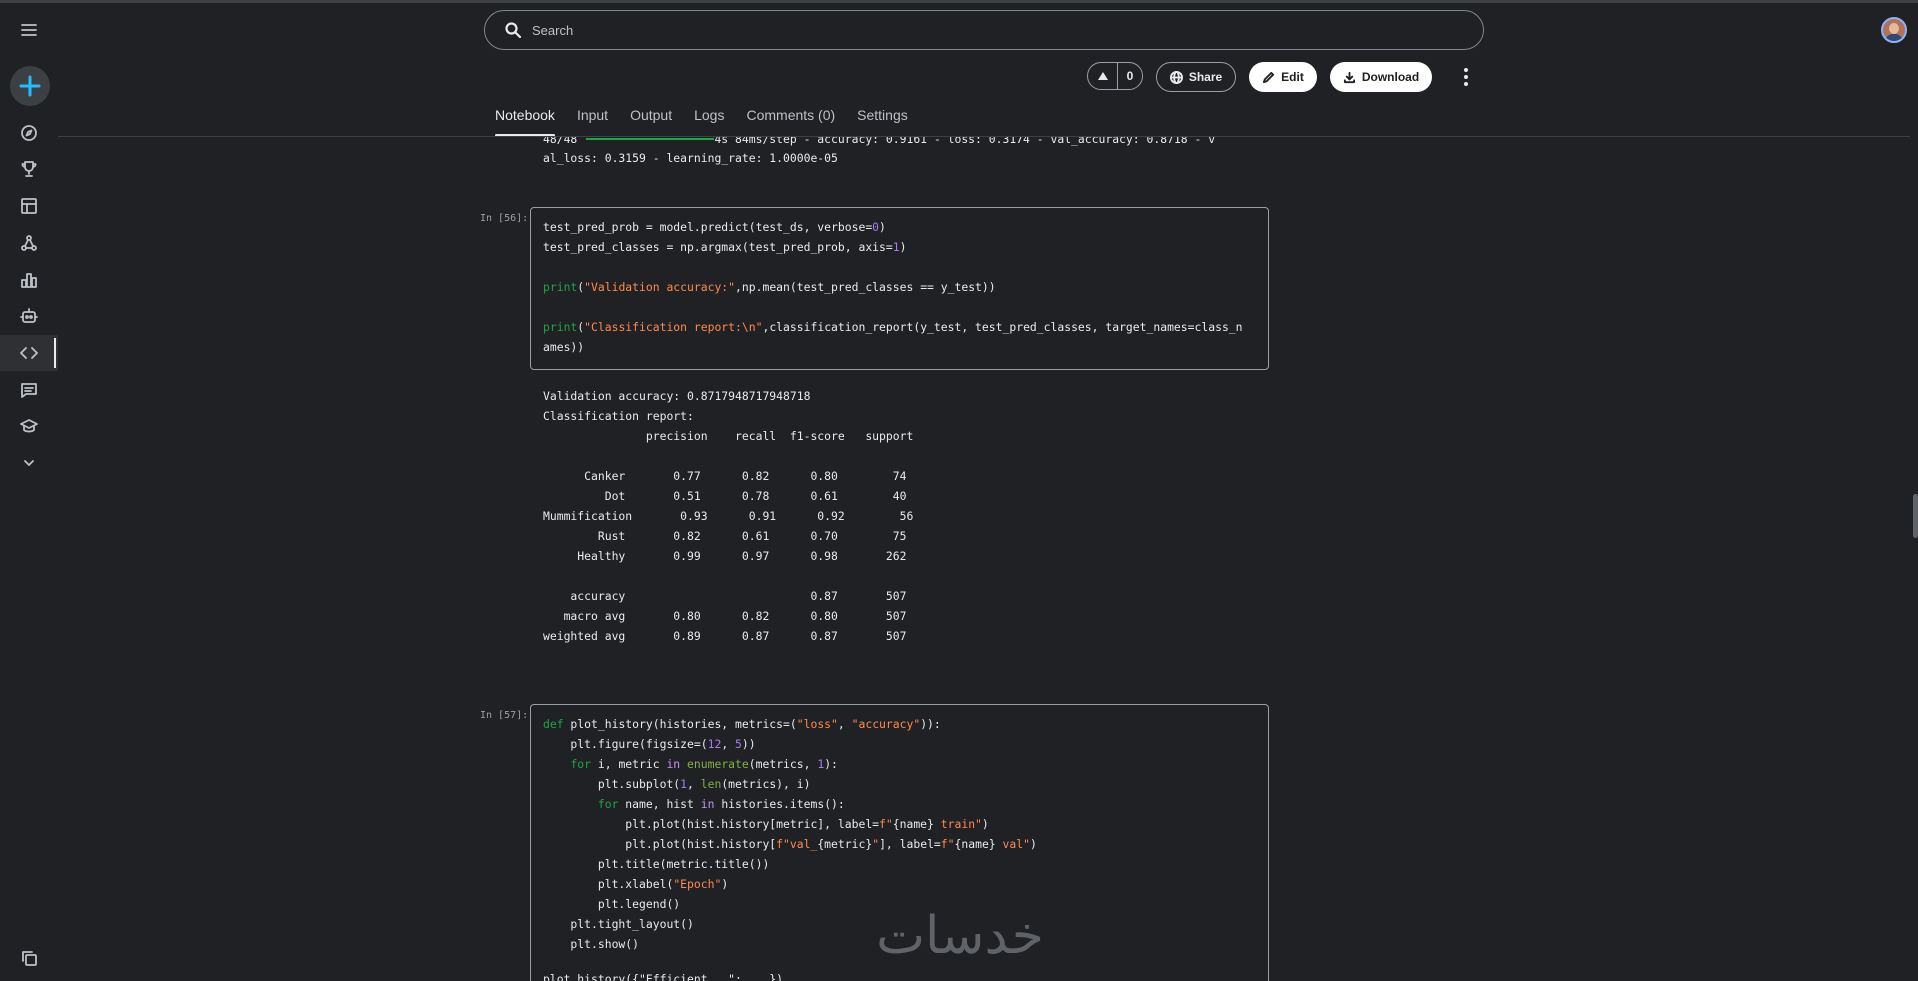 This screenshot has width=1918, height=981. I want to click on table-icon, so click(29, 206).